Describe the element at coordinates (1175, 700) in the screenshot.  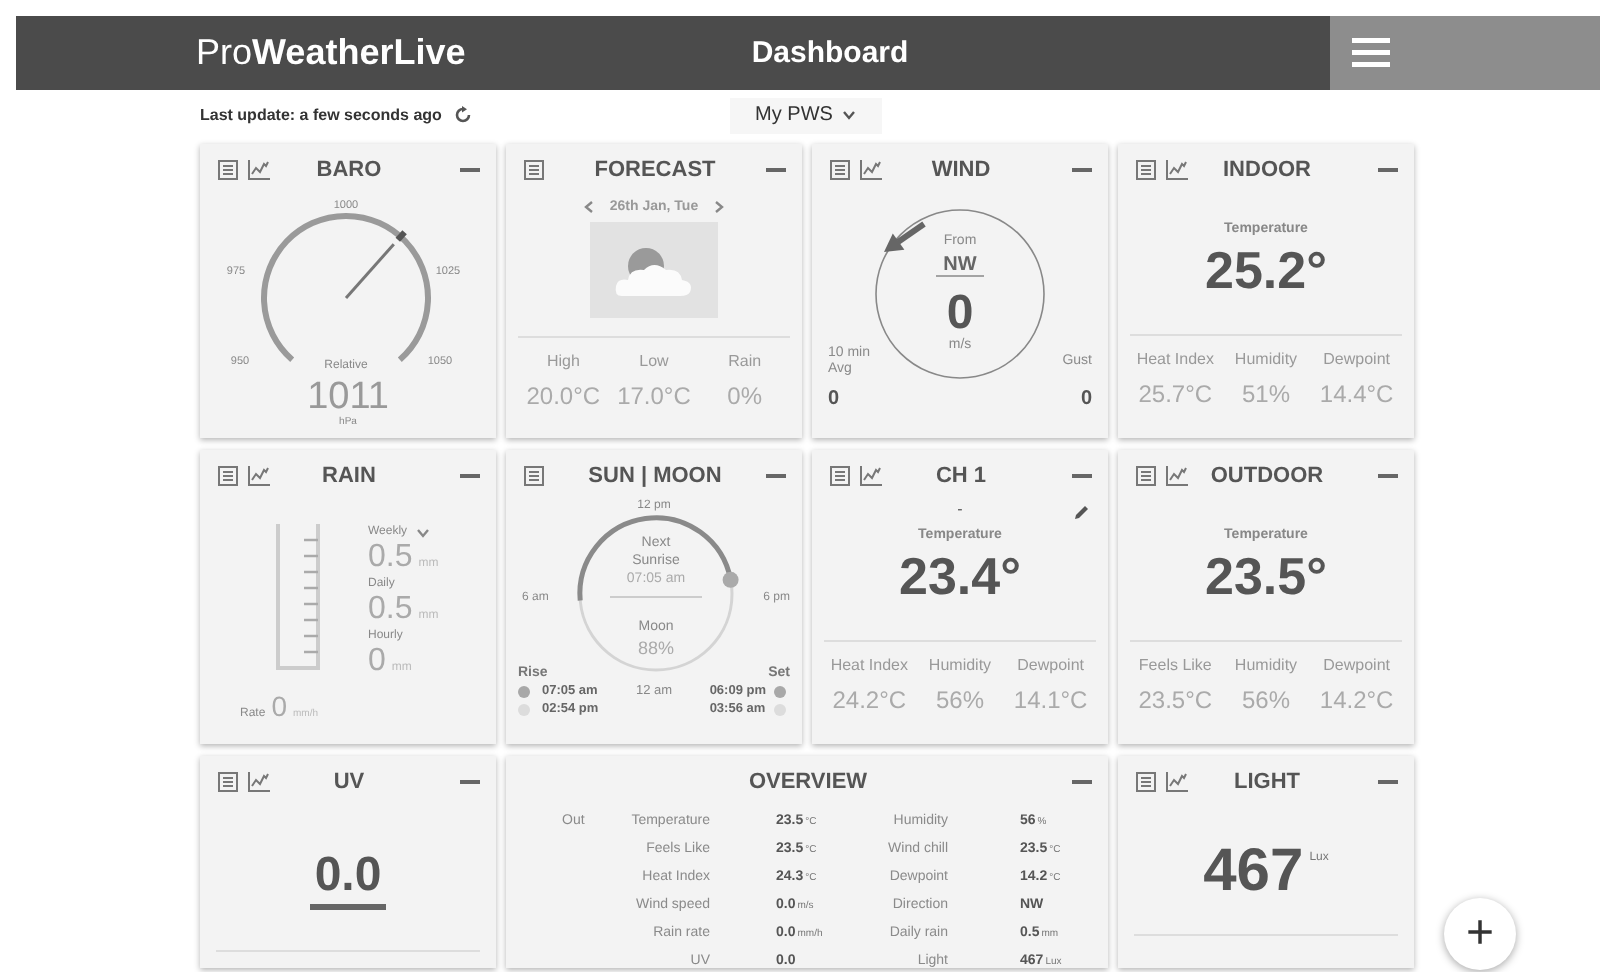
I see `stat-value: 23.5°C` at that location.